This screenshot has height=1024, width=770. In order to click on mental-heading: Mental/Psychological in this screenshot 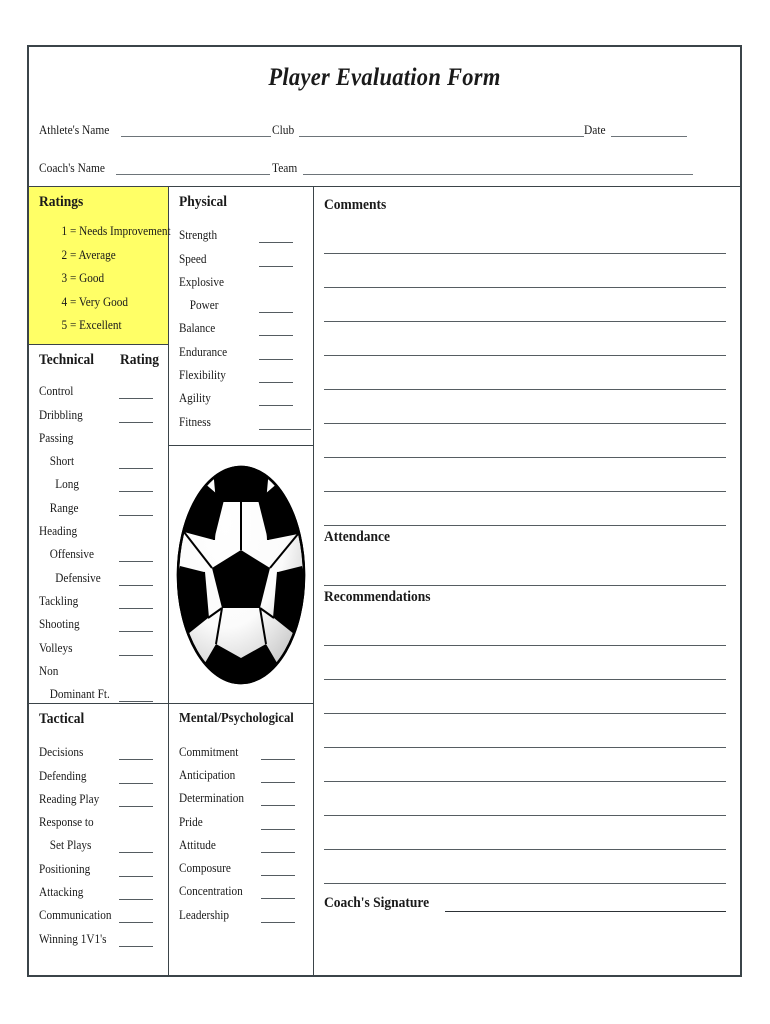, I will do `click(236, 719)`.